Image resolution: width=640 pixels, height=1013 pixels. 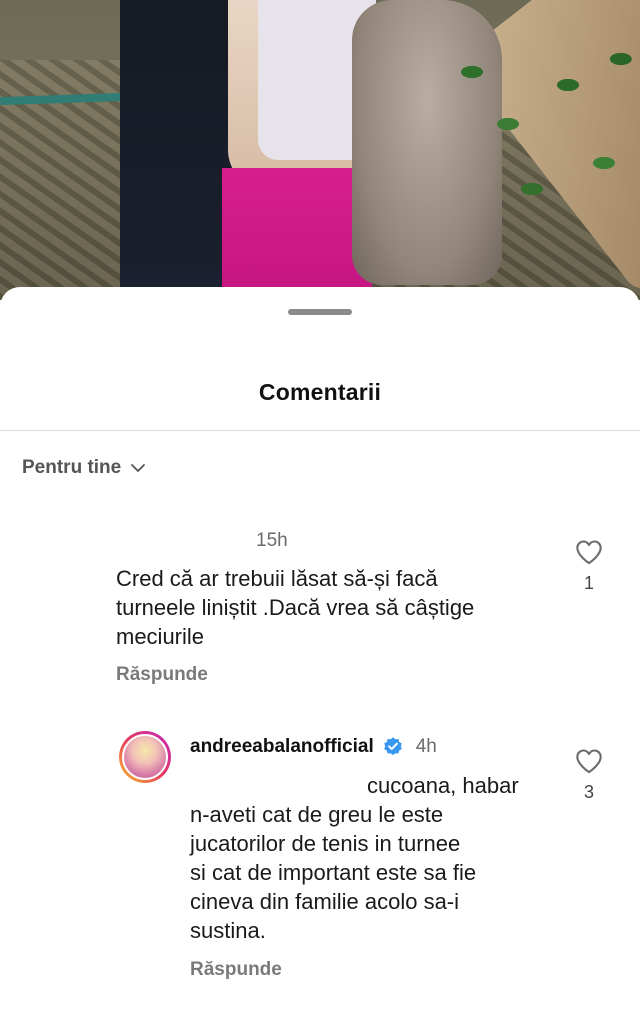 I want to click on verified-badge-icon, so click(x=393, y=747).